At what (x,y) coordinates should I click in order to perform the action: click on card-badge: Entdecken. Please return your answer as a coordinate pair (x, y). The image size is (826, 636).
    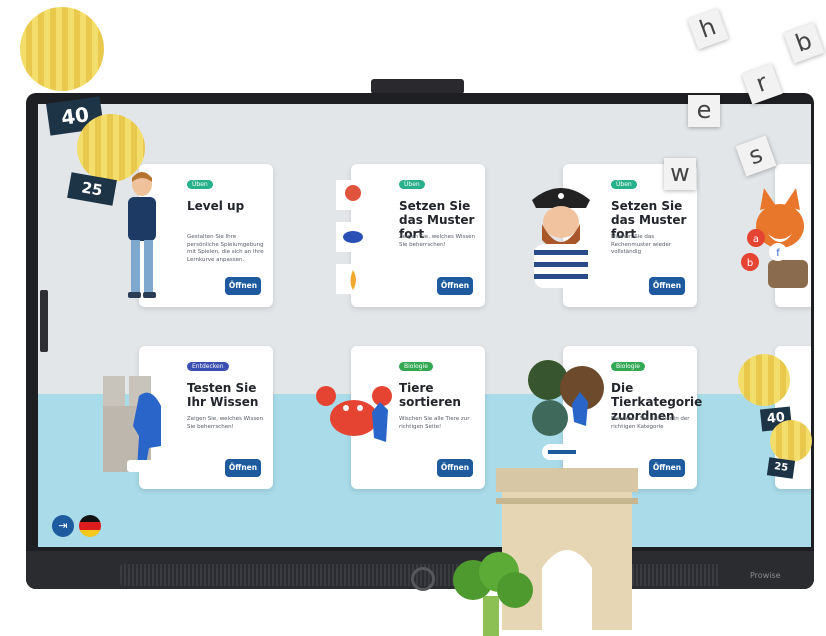
    Looking at the image, I should click on (208, 366).